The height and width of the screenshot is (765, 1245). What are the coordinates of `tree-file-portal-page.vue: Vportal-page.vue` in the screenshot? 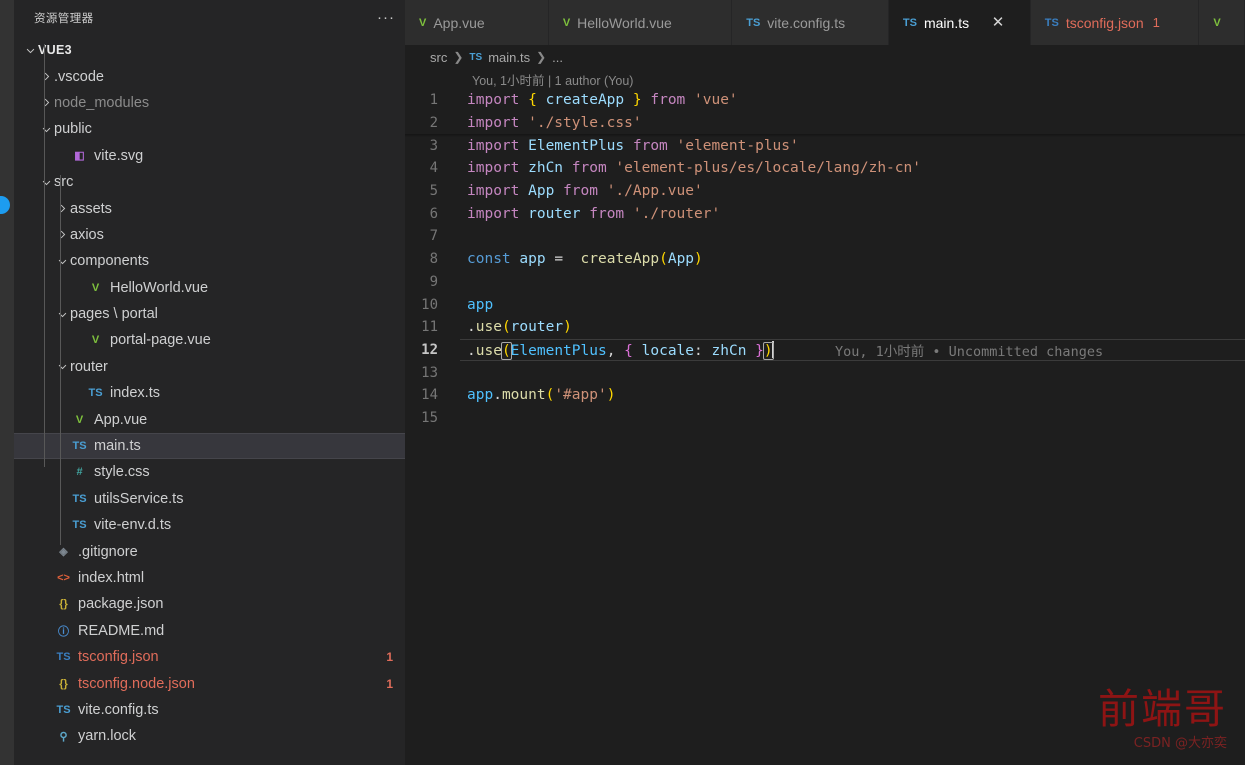 It's located at (209, 340).